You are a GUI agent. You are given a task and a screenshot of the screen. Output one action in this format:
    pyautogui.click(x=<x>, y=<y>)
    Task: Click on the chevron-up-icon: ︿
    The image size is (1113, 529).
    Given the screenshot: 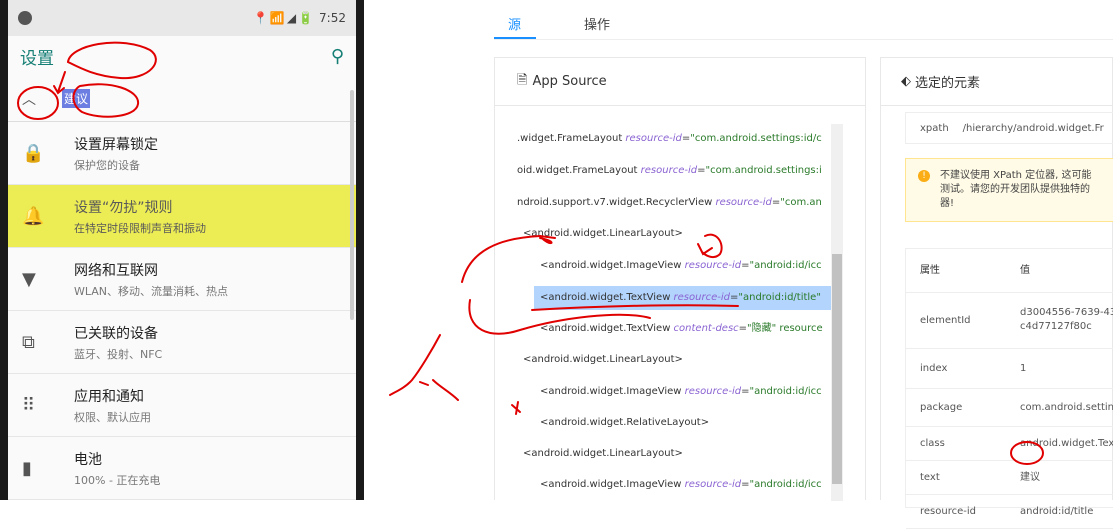 What is the action you would take?
    pyautogui.click(x=42, y=99)
    